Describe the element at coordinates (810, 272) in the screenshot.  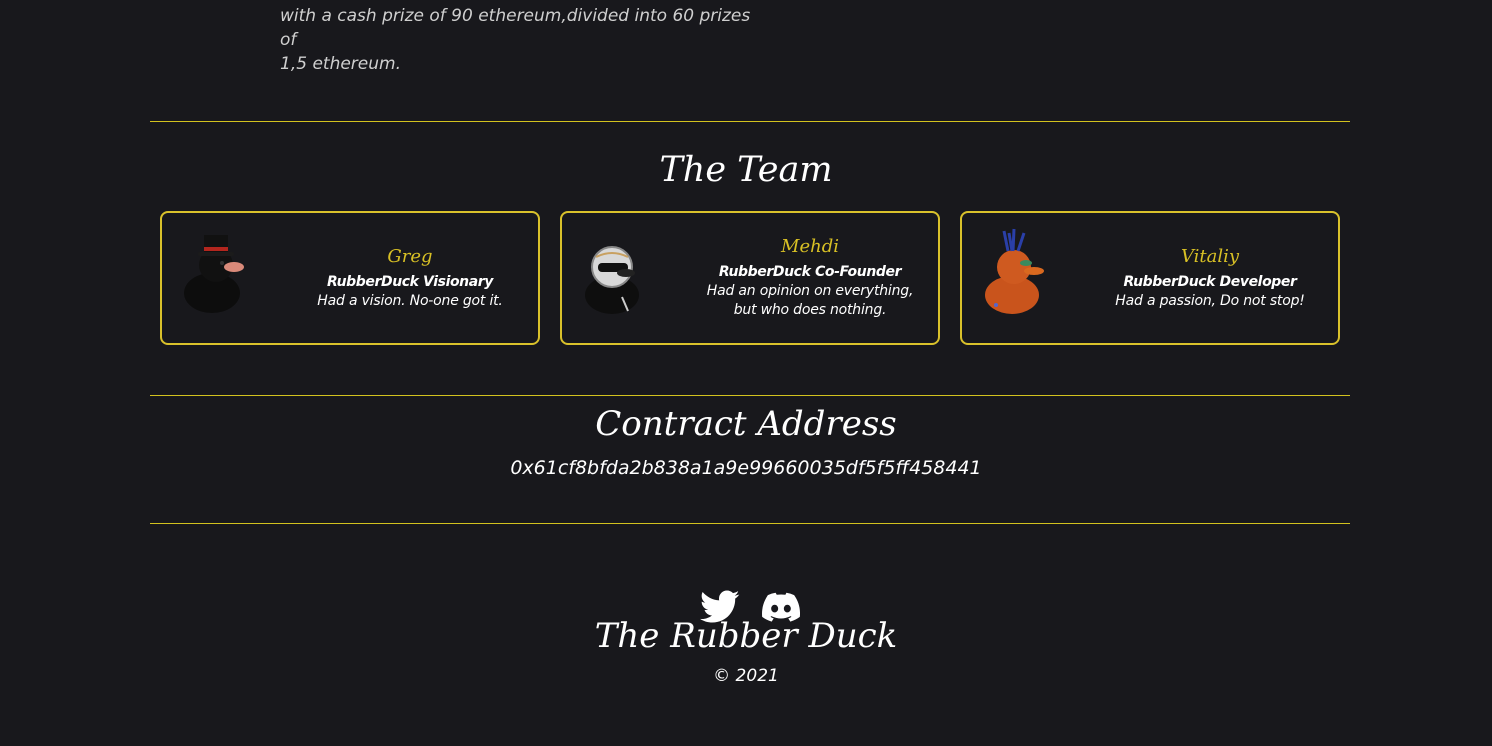
I see `member-role: RubberDuck Co-Founder` at that location.